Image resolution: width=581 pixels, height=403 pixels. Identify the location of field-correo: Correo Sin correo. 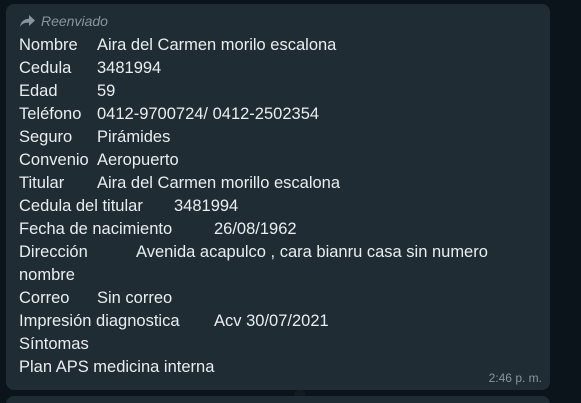
(284, 298).